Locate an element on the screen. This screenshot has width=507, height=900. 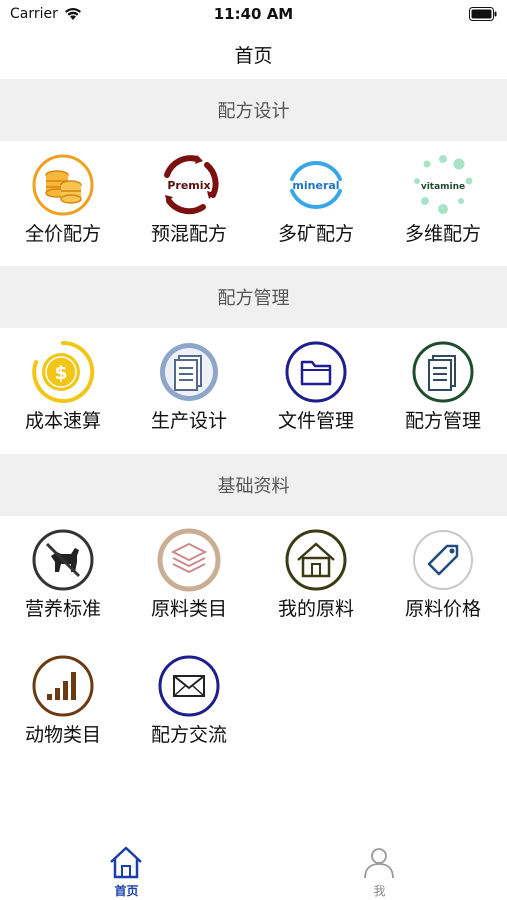
tile-label: 全价配方 is located at coordinates (62, 234).